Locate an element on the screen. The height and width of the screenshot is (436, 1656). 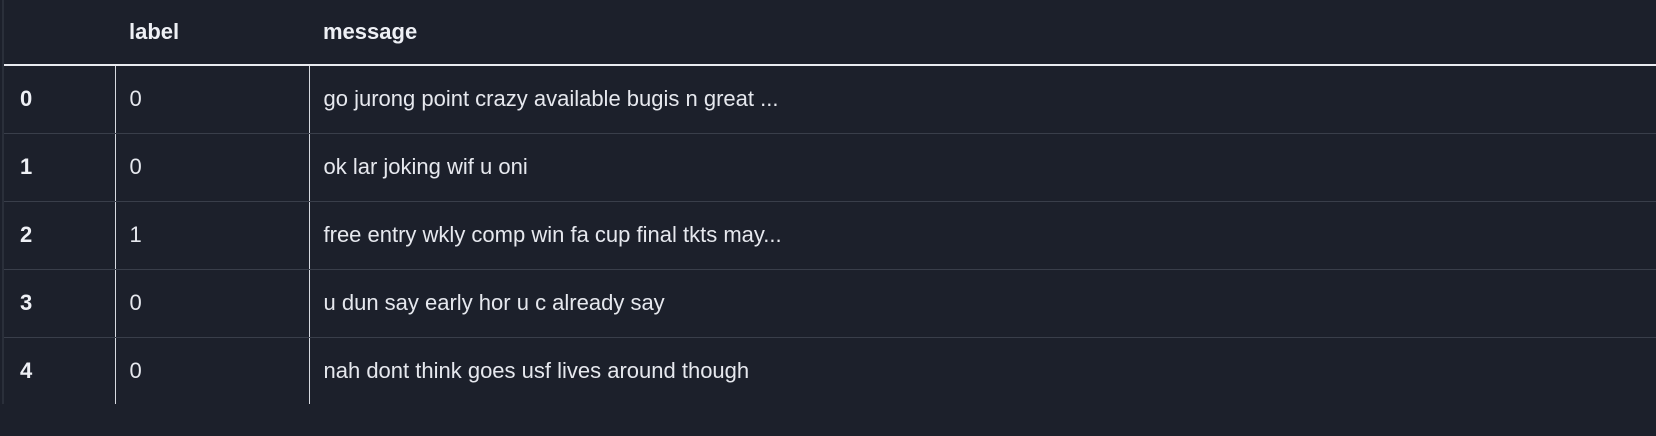
row-index: 2 is located at coordinates (59, 235).